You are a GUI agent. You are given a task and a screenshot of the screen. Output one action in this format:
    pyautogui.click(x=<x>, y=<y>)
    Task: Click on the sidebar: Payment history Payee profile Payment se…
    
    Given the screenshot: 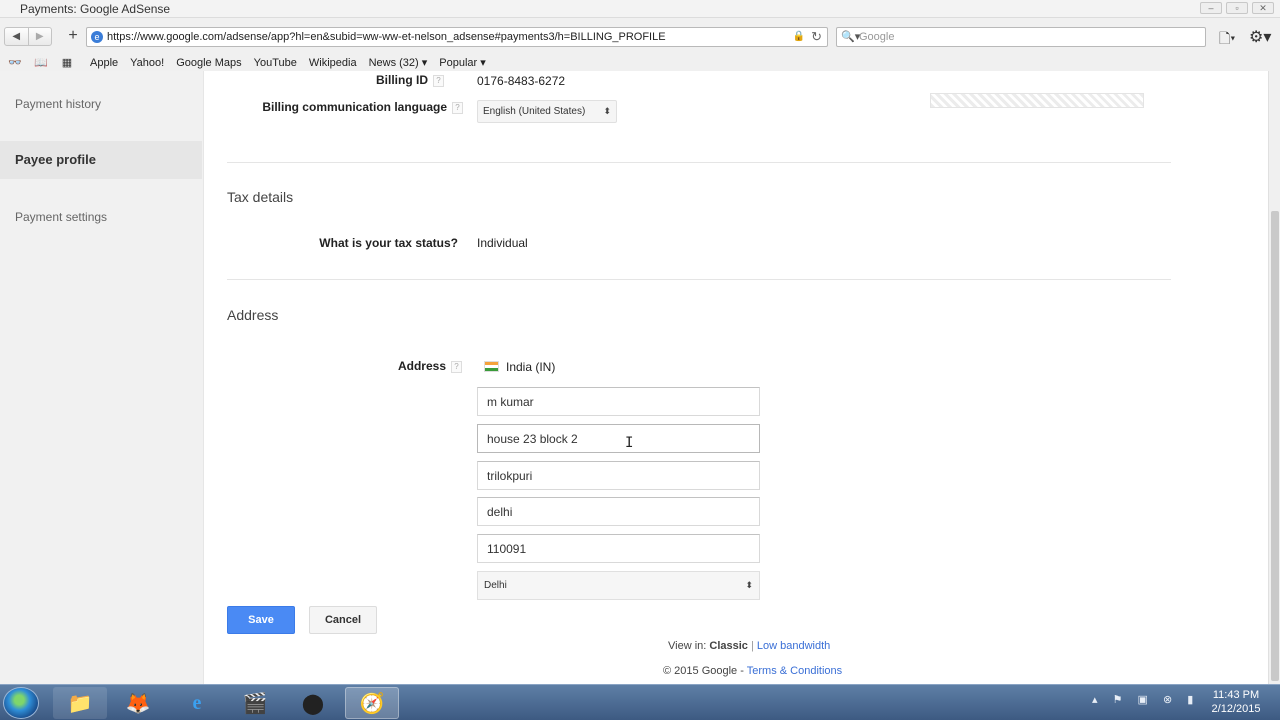 What is the action you would take?
    pyautogui.click(x=102, y=377)
    